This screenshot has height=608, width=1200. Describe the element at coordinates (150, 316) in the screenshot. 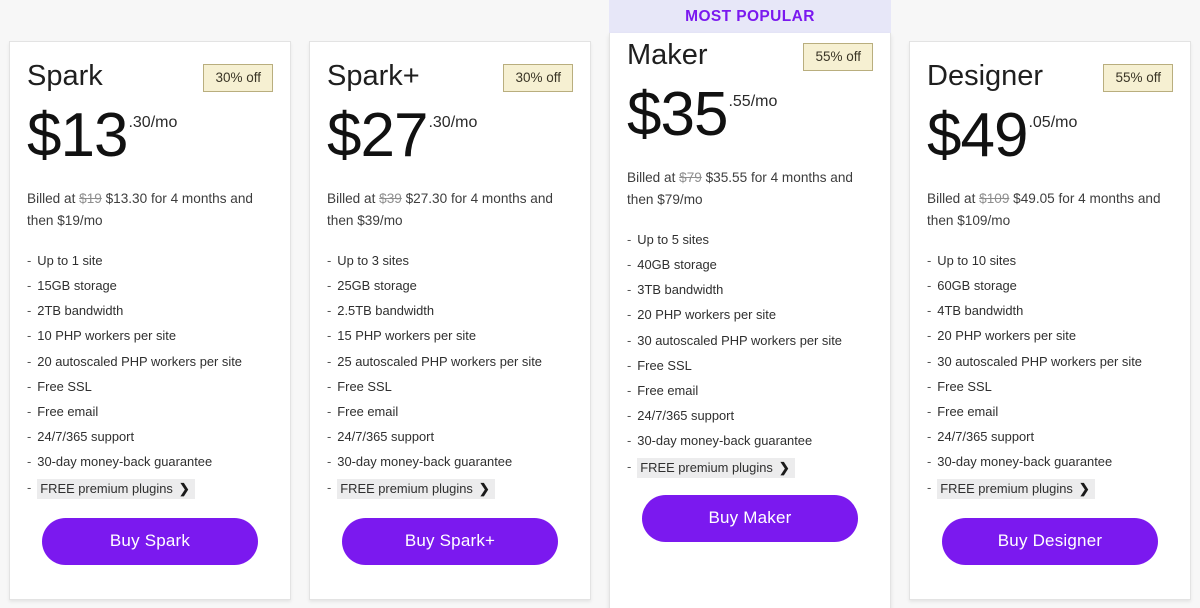

I see `feature-item: -2TB bandwidth` at that location.